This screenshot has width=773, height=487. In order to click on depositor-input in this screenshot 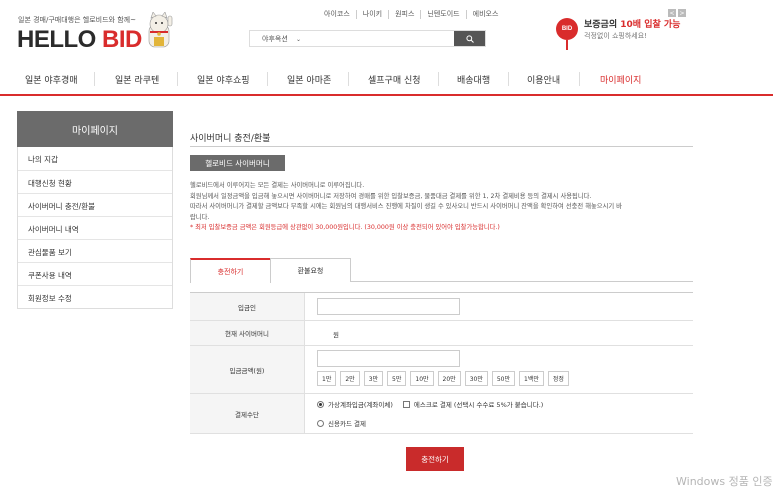, I will do `click(388, 306)`.